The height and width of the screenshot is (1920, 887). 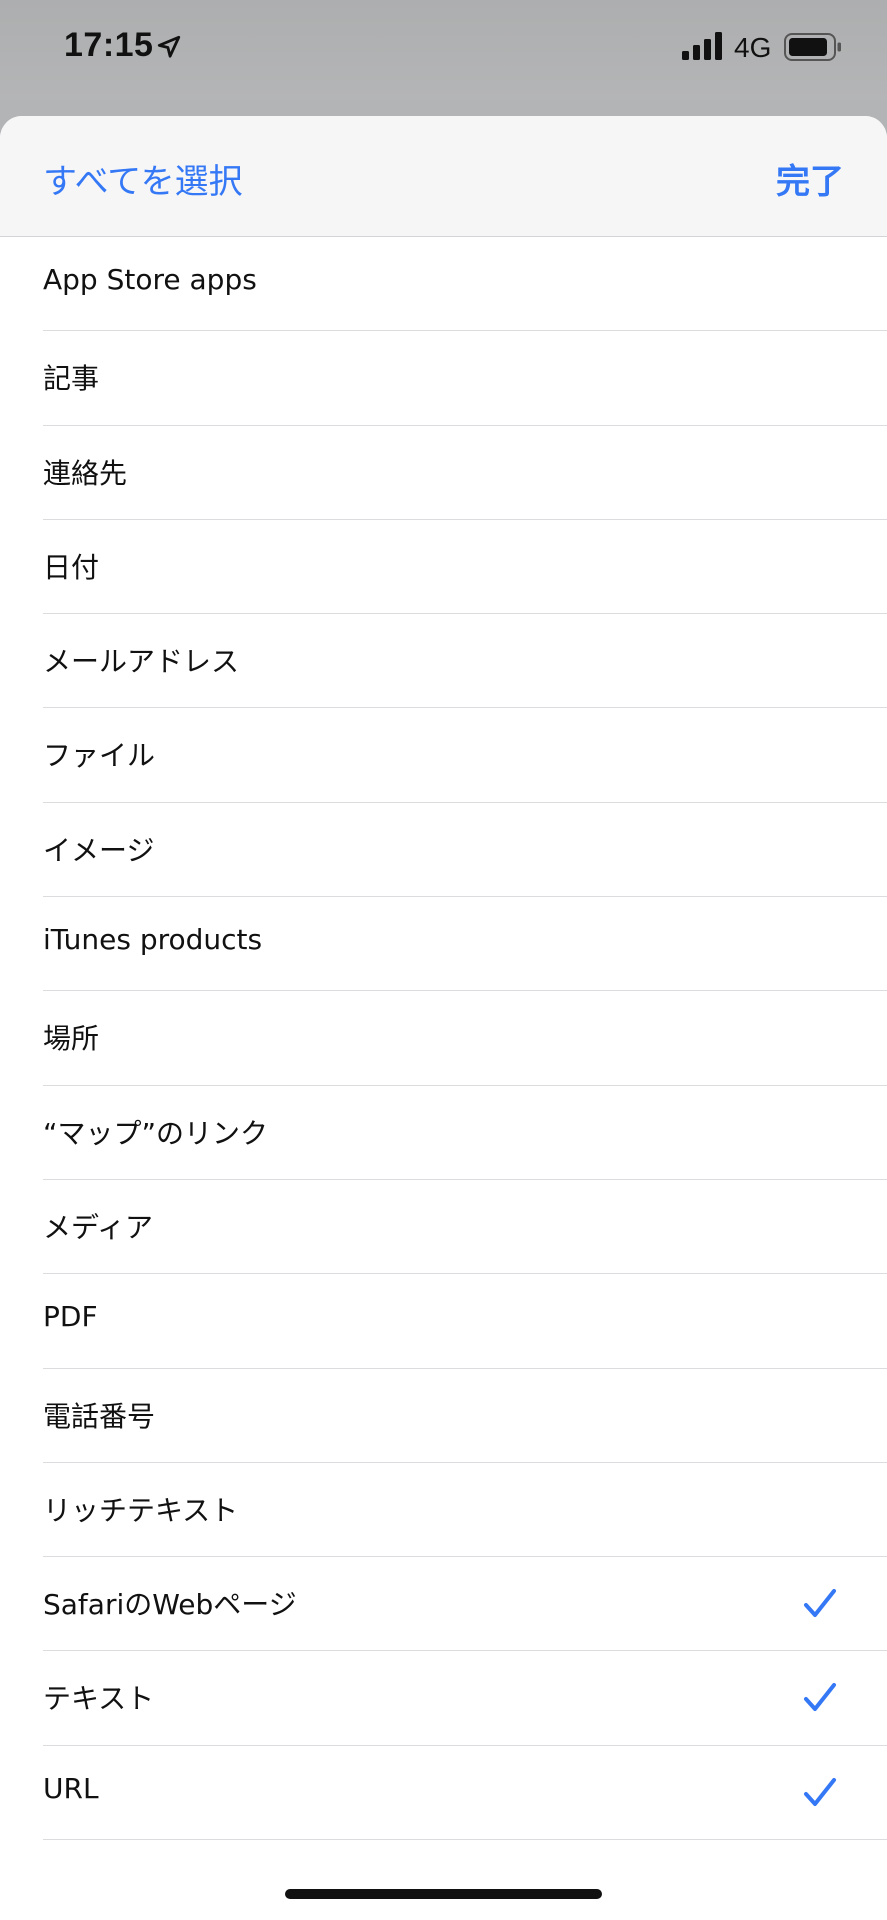 What do you see at coordinates (109, 45) in the screenshot?
I see `status-time: 17:15` at bounding box center [109, 45].